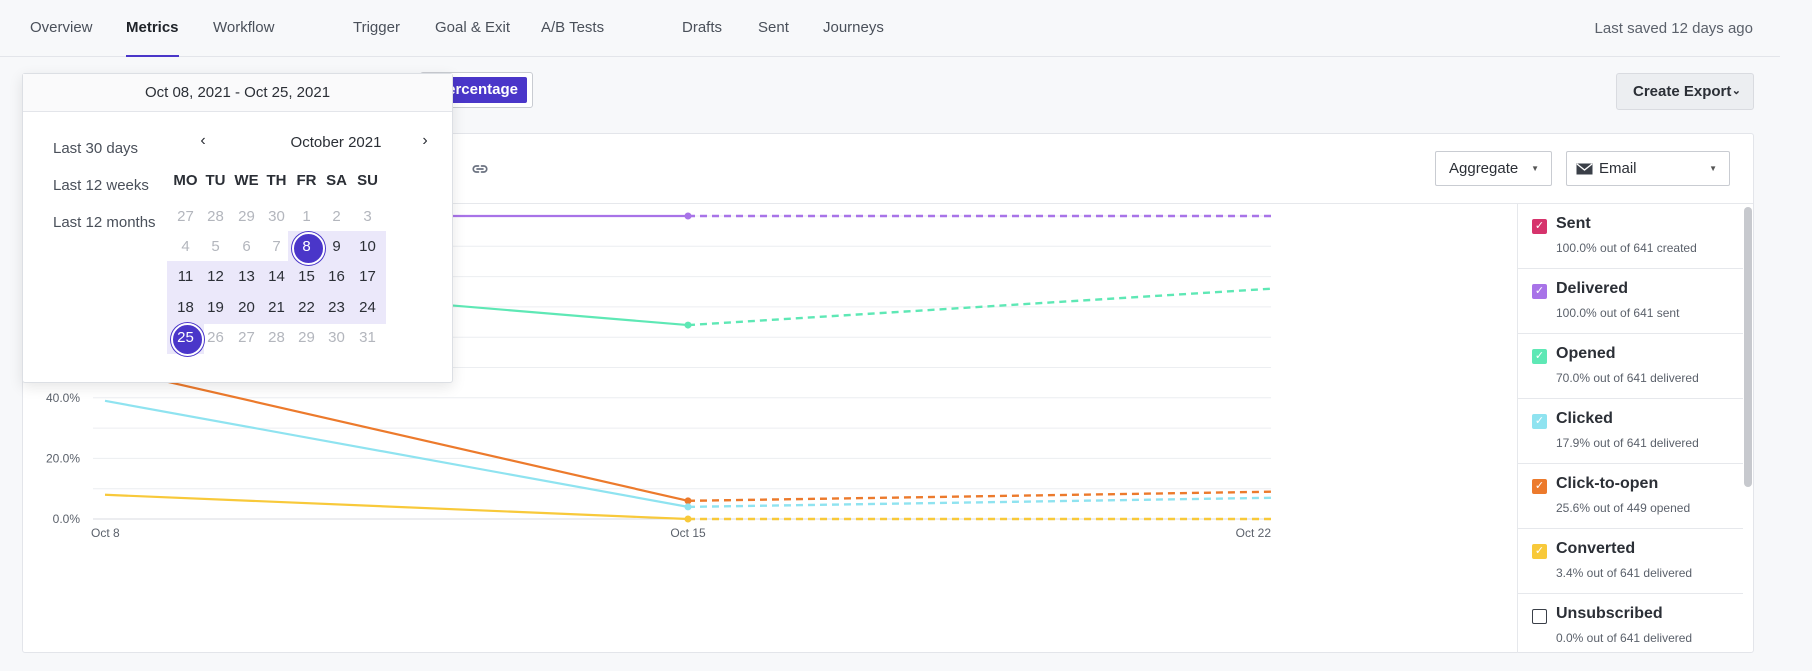  I want to click on x-tick-label: Oct 15, so click(688, 533).